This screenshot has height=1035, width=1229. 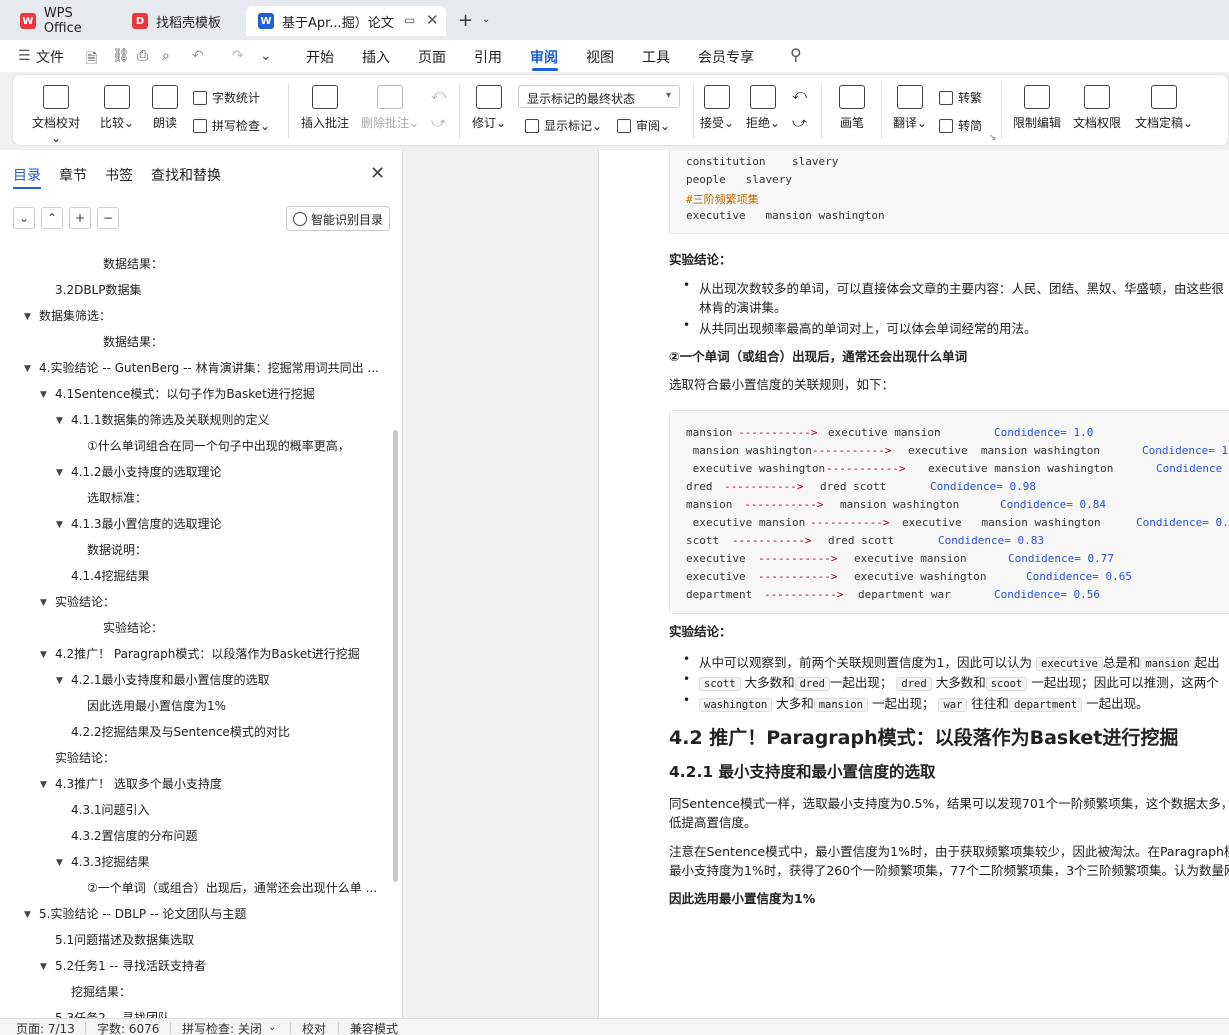 What do you see at coordinates (993, 138) in the screenshot?
I see `expand-dialog-icon: ↘` at bounding box center [993, 138].